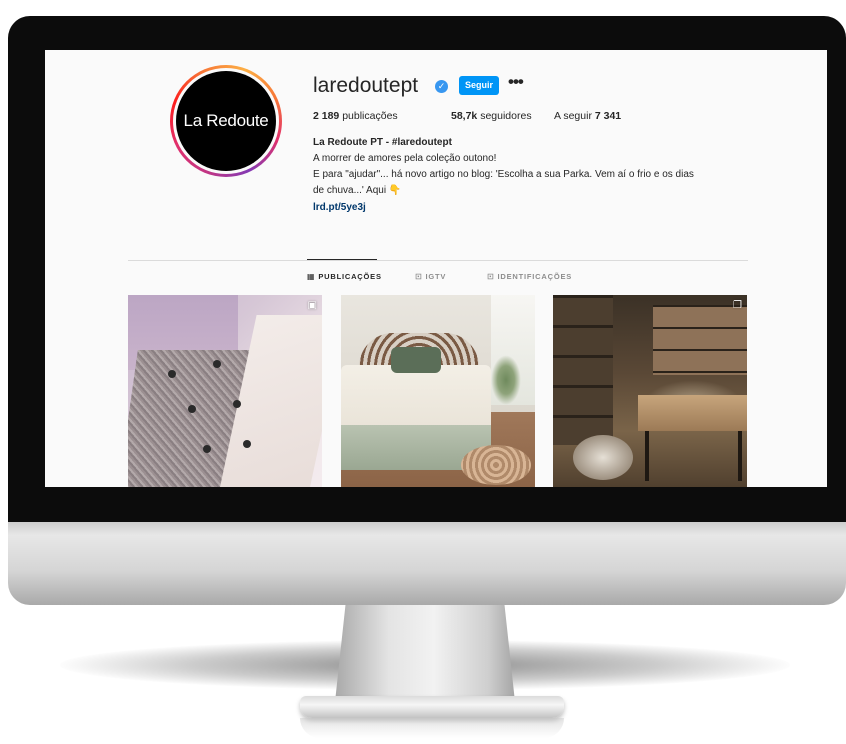 This screenshot has width=846, height=744. Describe the element at coordinates (441, 86) in the screenshot. I see `verified-badge-icon: ✓` at that location.